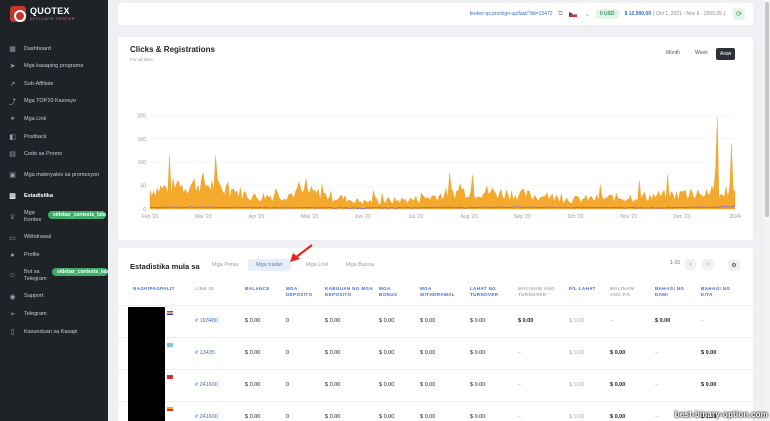 Image resolution: width=770 pixels, height=421 pixels. I want to click on send-icon: ➤, so click(12, 67).